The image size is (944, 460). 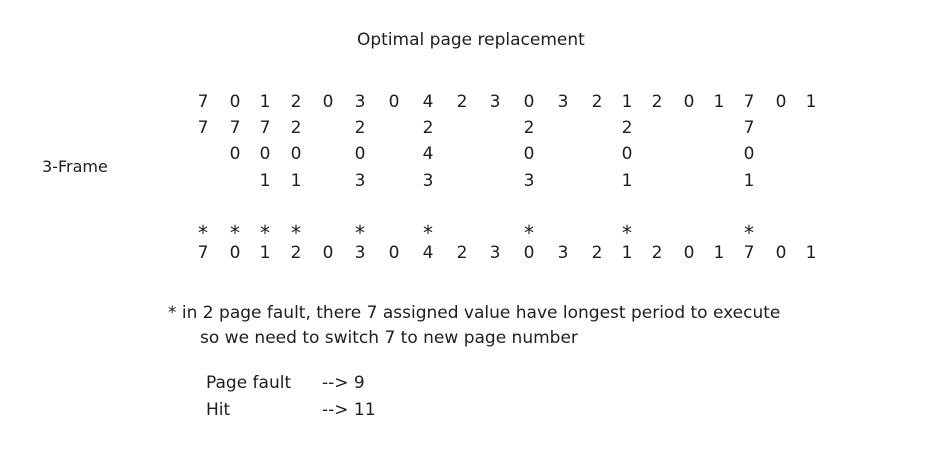 What do you see at coordinates (394, 102) in the screenshot?
I see `ref-cell-7: 0` at bounding box center [394, 102].